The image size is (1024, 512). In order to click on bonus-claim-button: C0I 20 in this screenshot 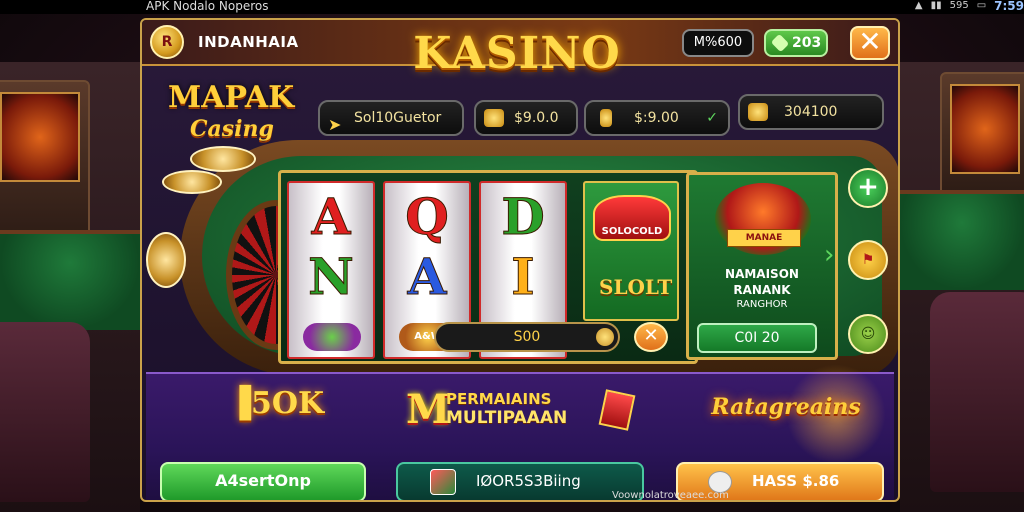, I will do `click(757, 338)`.